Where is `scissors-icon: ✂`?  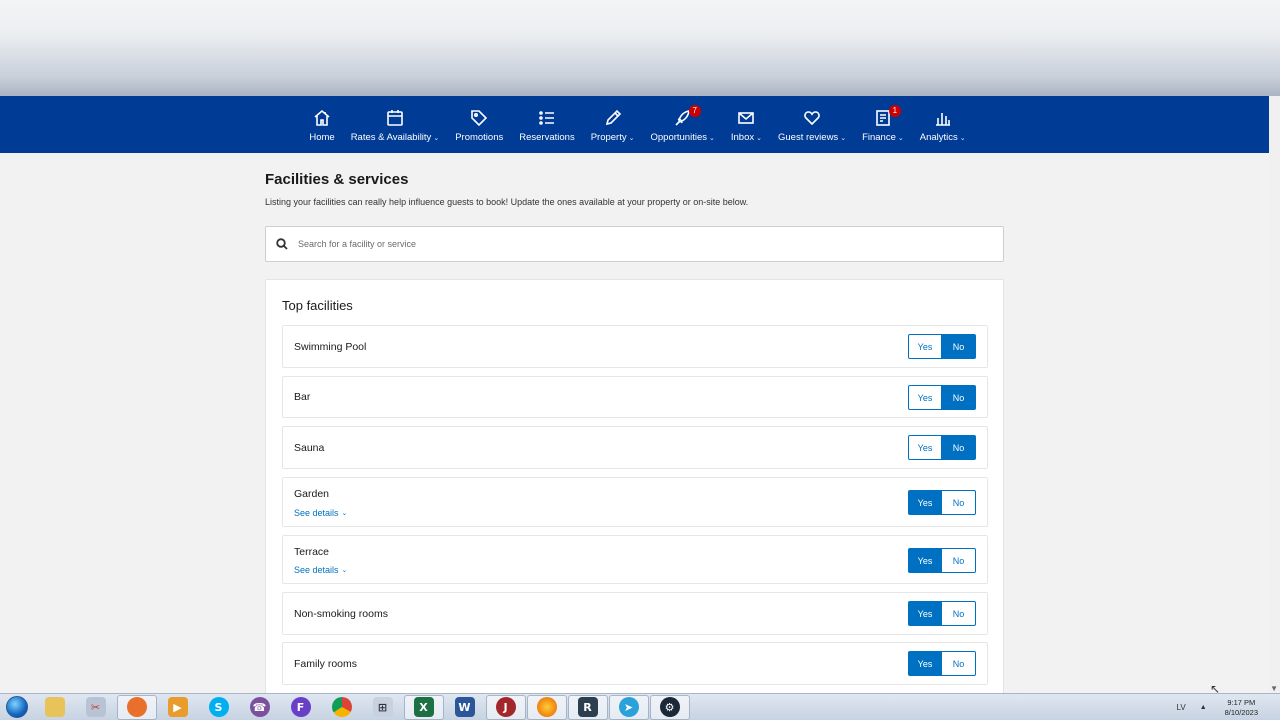
scissors-icon: ✂ is located at coordinates (95, 707).